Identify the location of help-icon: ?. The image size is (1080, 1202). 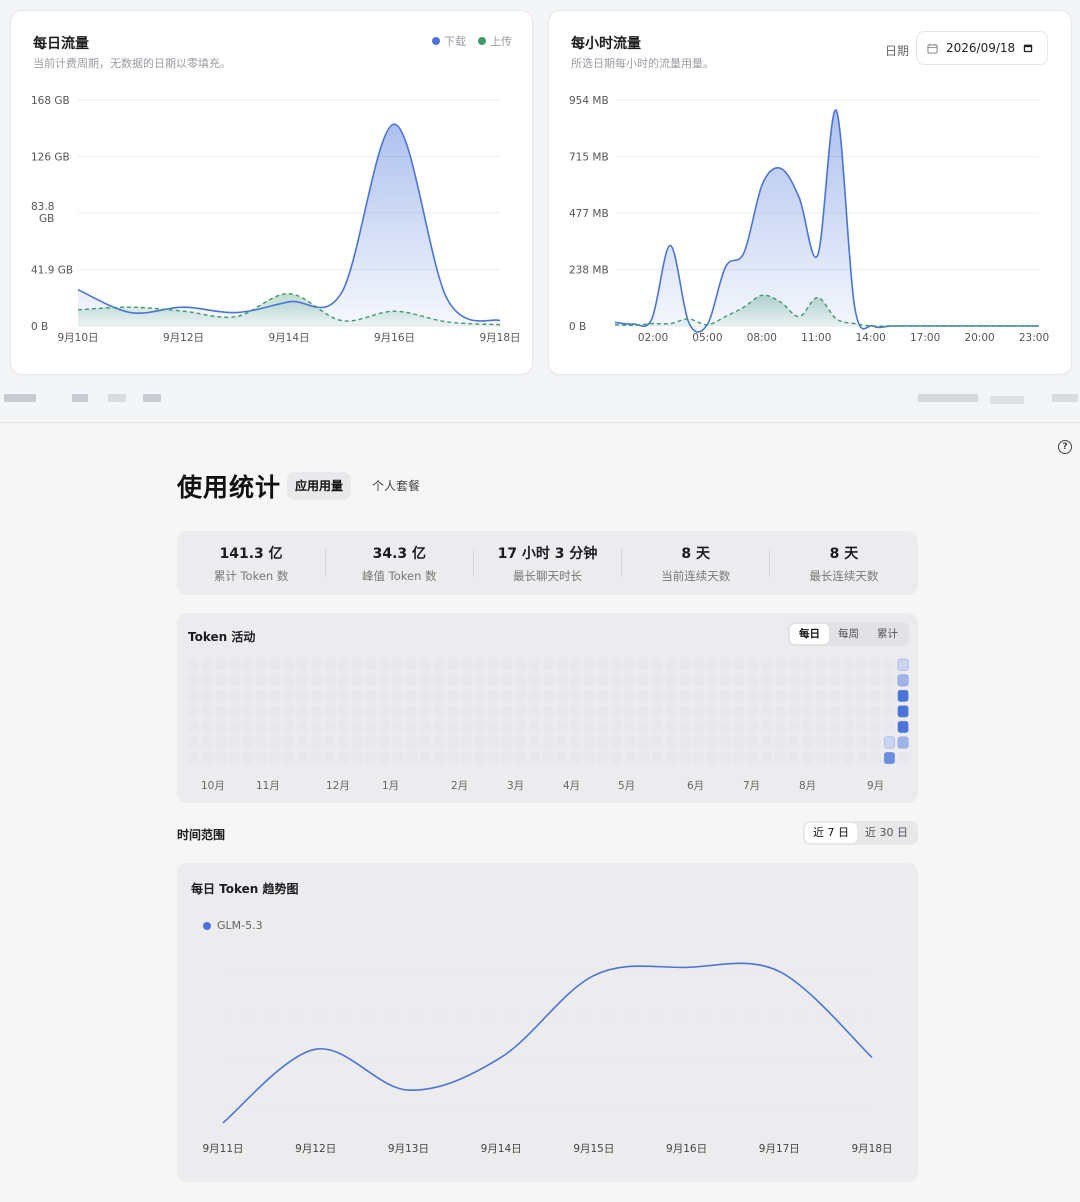
(1065, 447).